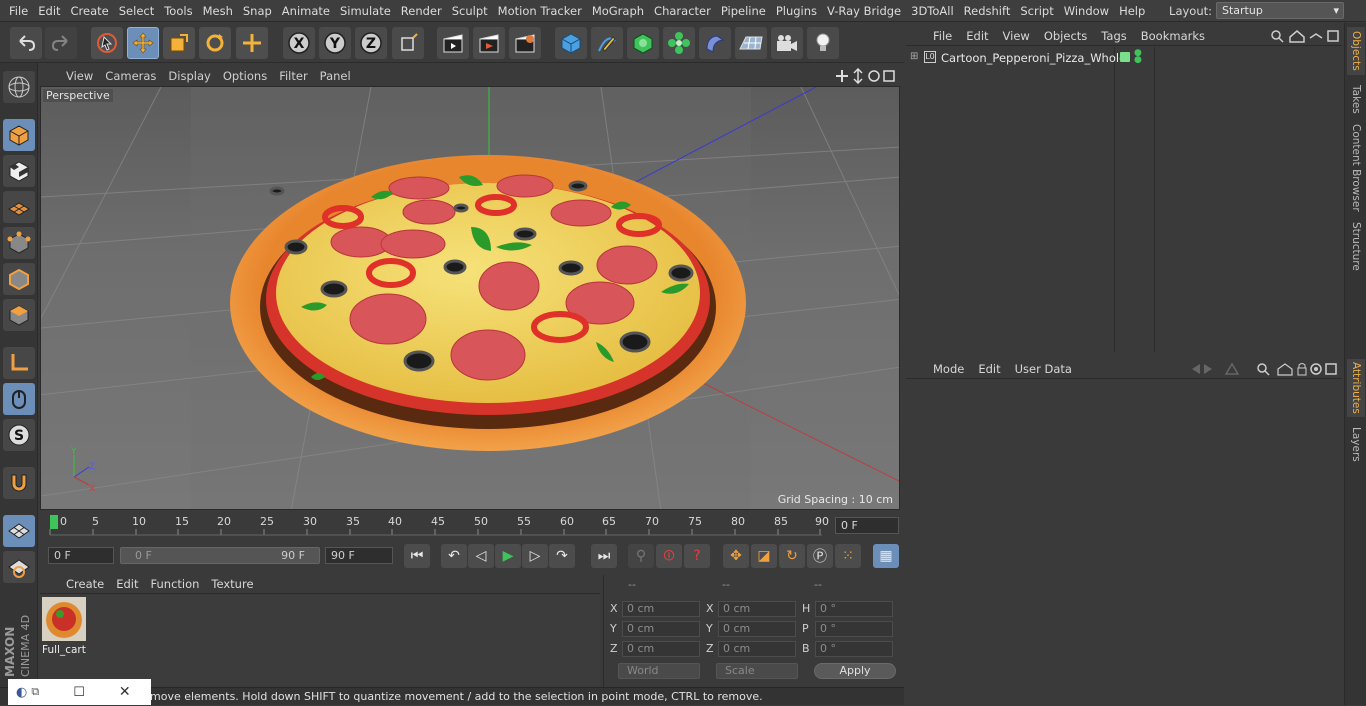  What do you see at coordinates (19, 171) in the screenshot?
I see `texture-mode-button` at bounding box center [19, 171].